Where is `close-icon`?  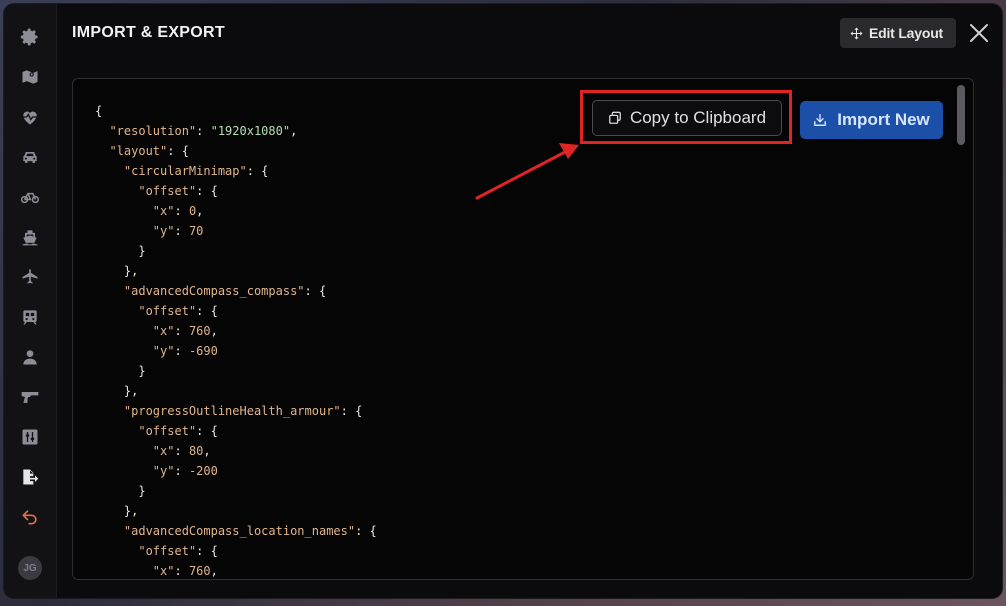
close-icon is located at coordinates (979, 33).